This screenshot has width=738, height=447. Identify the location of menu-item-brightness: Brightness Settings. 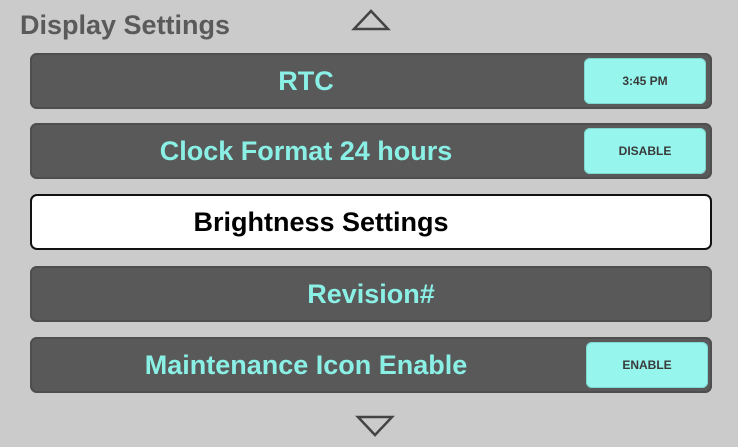
(371, 222).